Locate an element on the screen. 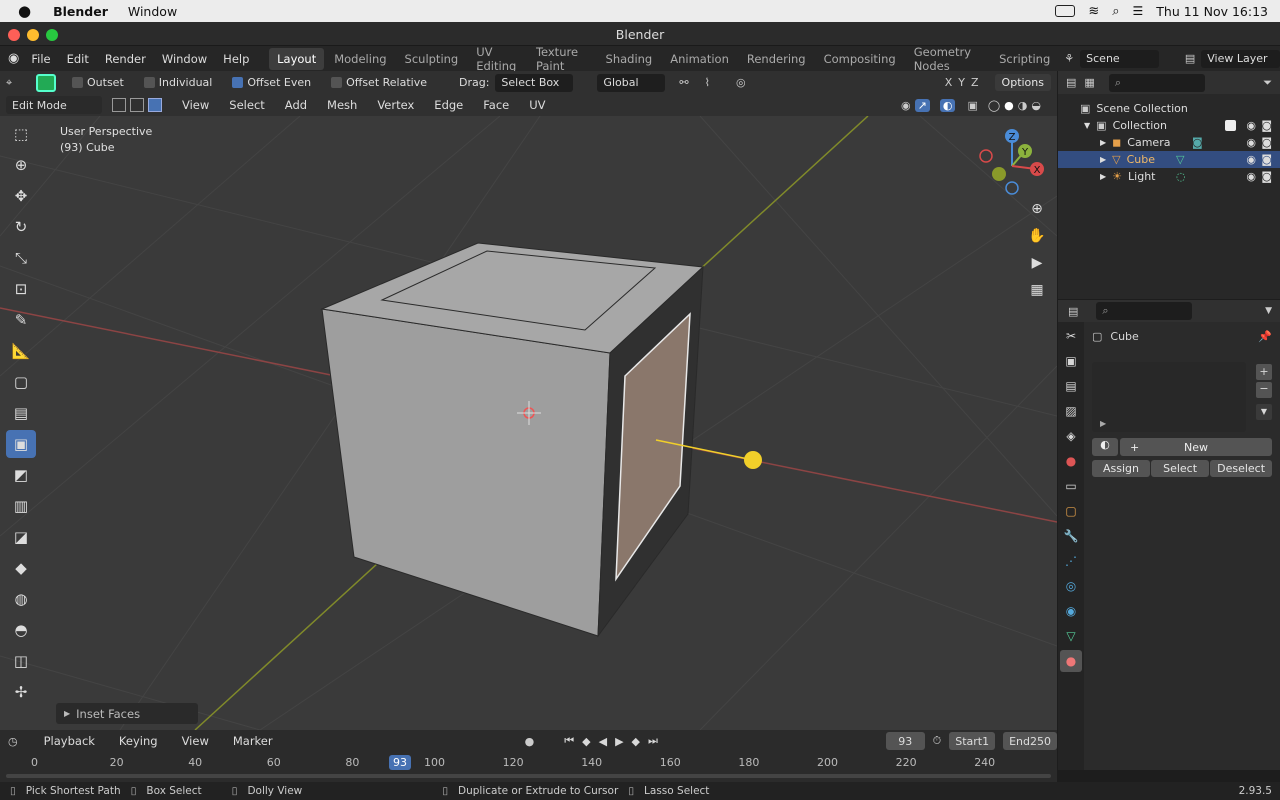 The height and width of the screenshot is (800, 1280). object-tab-icon: ▢ is located at coordinates (1071, 511).